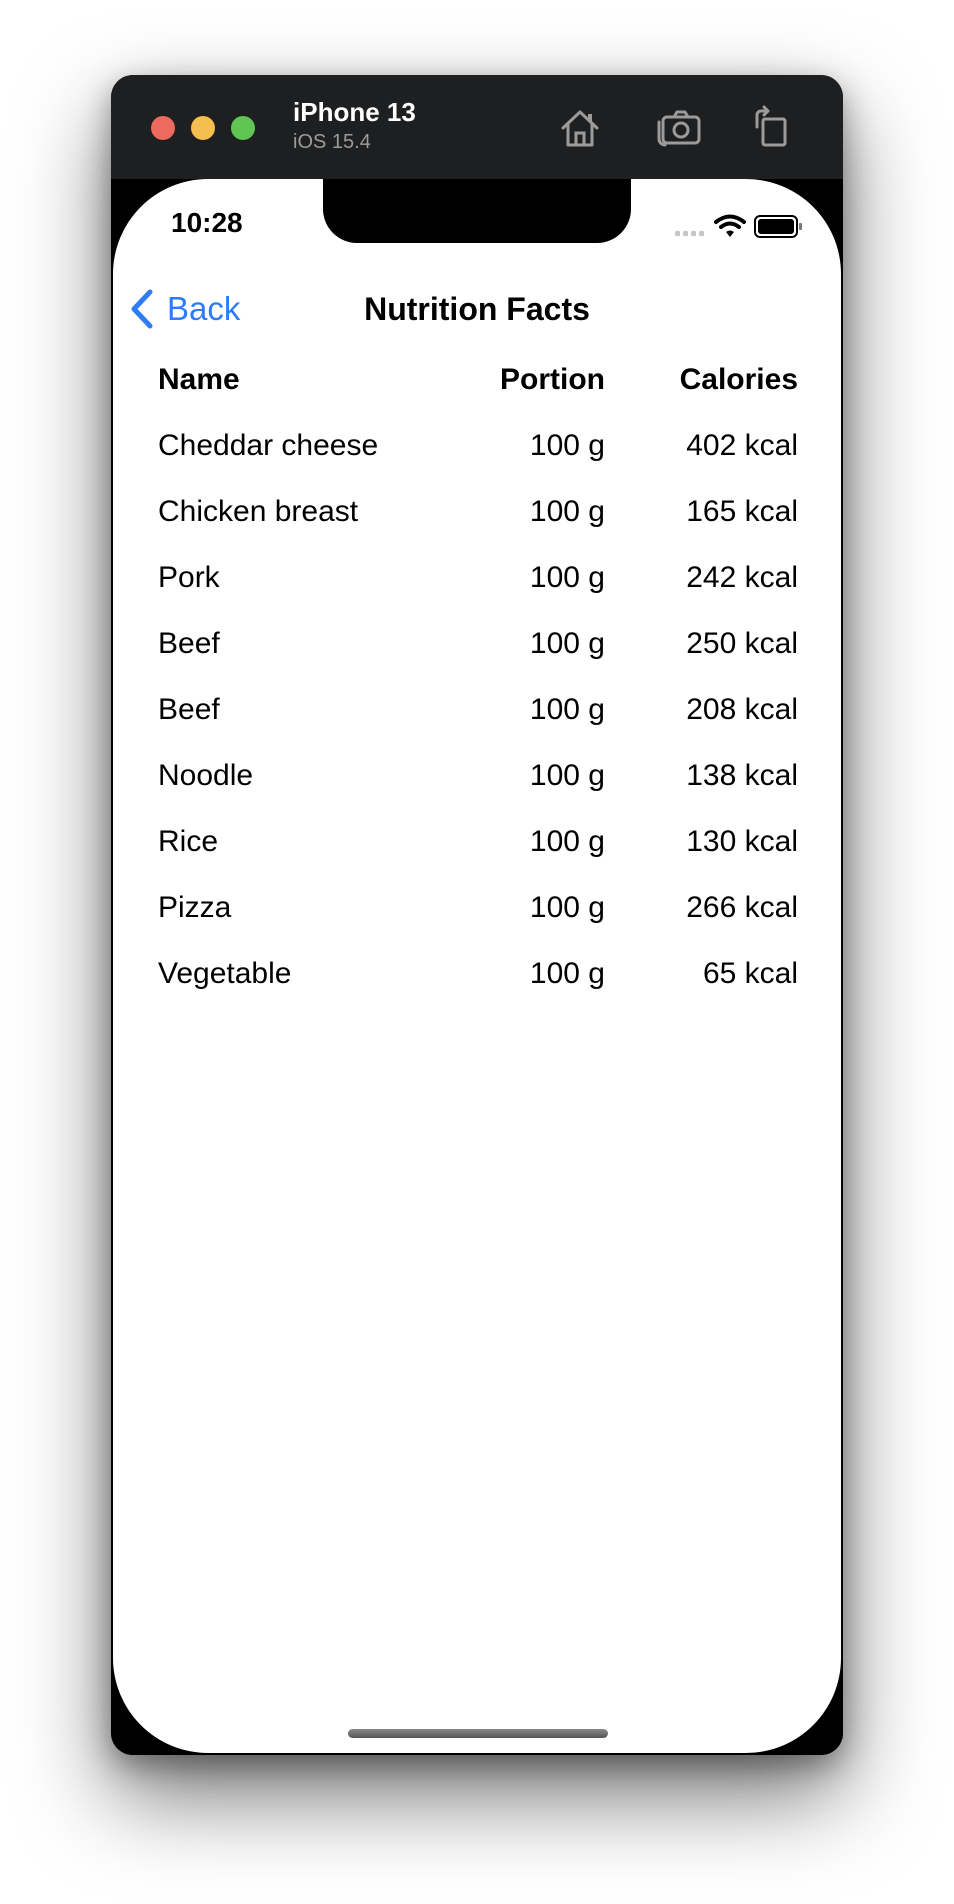 This screenshot has height=1904, width=954. I want to click on food-calories: 402 kcal, so click(742, 445).